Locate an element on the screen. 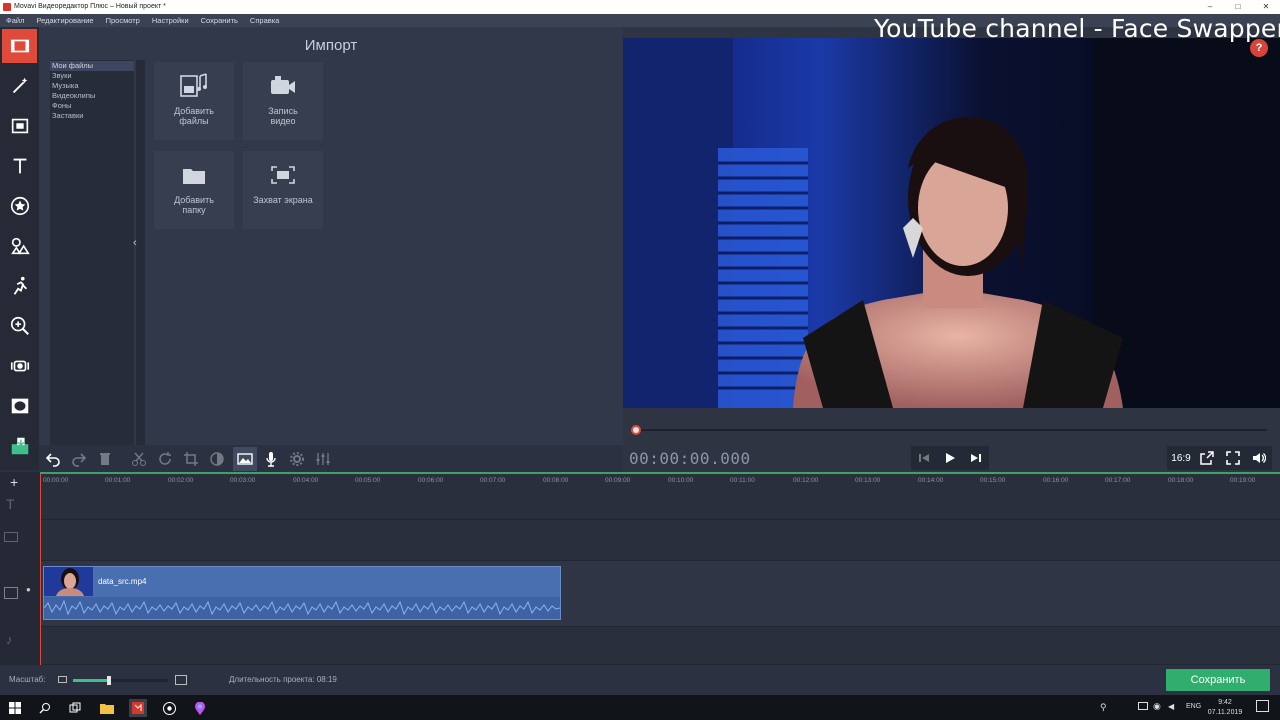 This screenshot has width=1280, height=720. audio-waveform is located at coordinates (302, 608).